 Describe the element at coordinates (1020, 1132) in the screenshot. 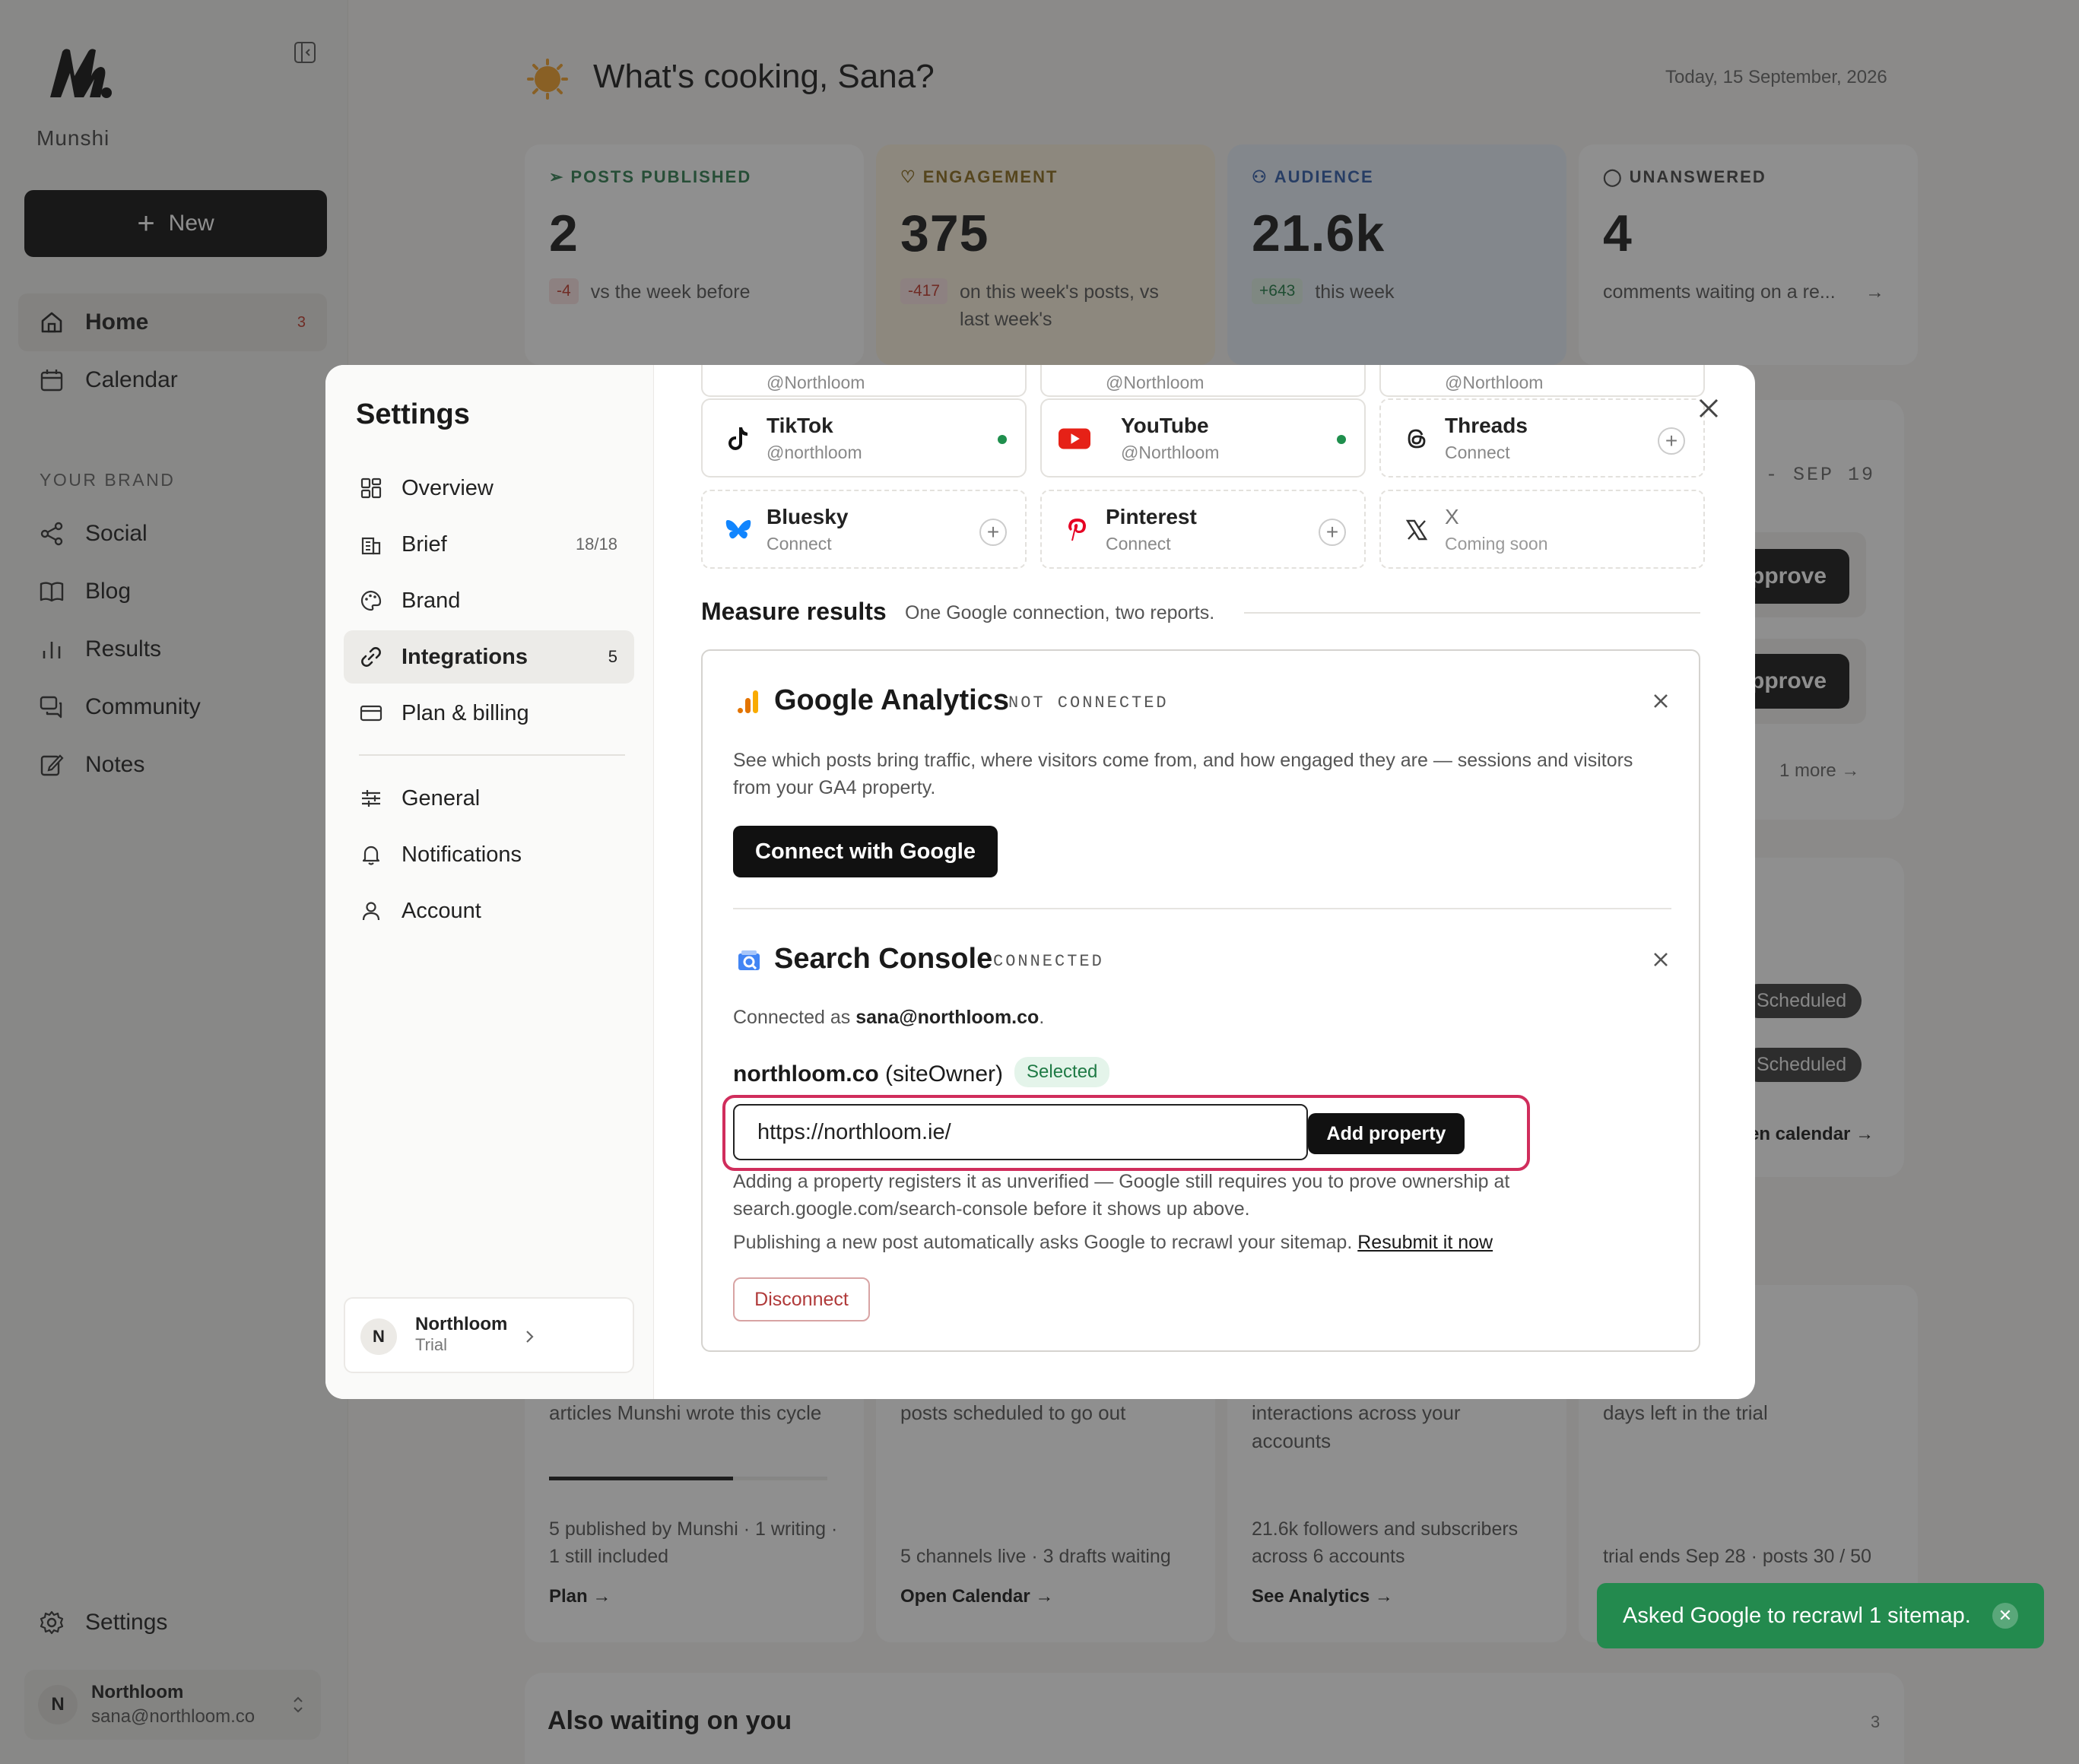

I see `property-url-input: https://northloom.ie/` at that location.